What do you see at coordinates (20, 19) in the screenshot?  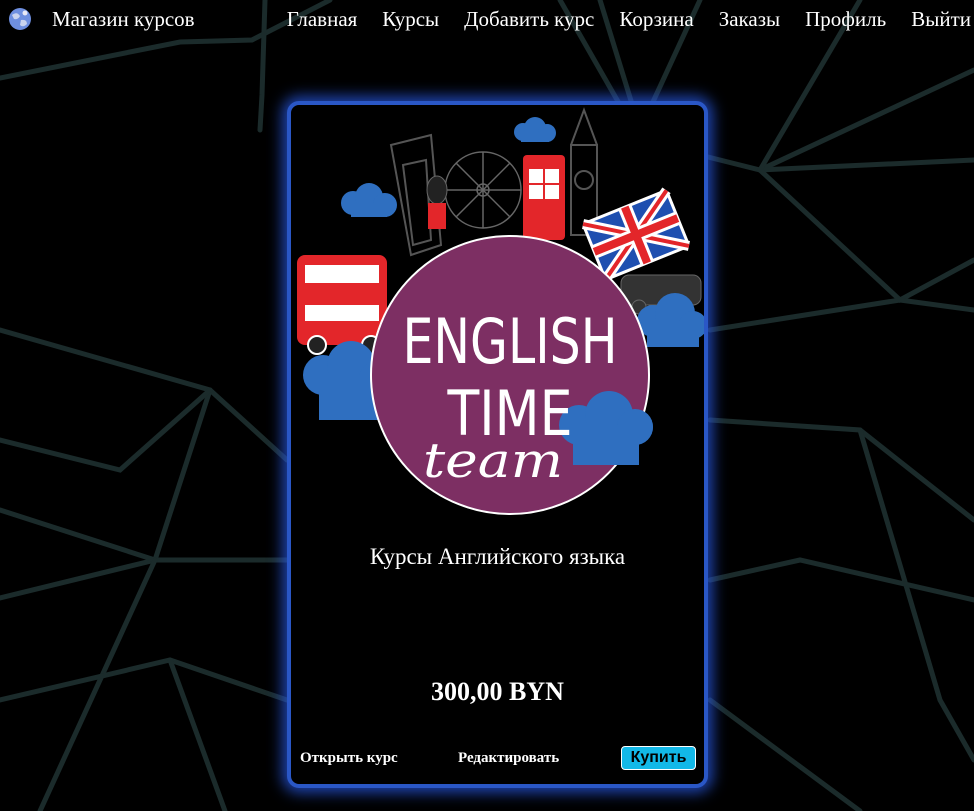 I see `globe-logo-icon` at bounding box center [20, 19].